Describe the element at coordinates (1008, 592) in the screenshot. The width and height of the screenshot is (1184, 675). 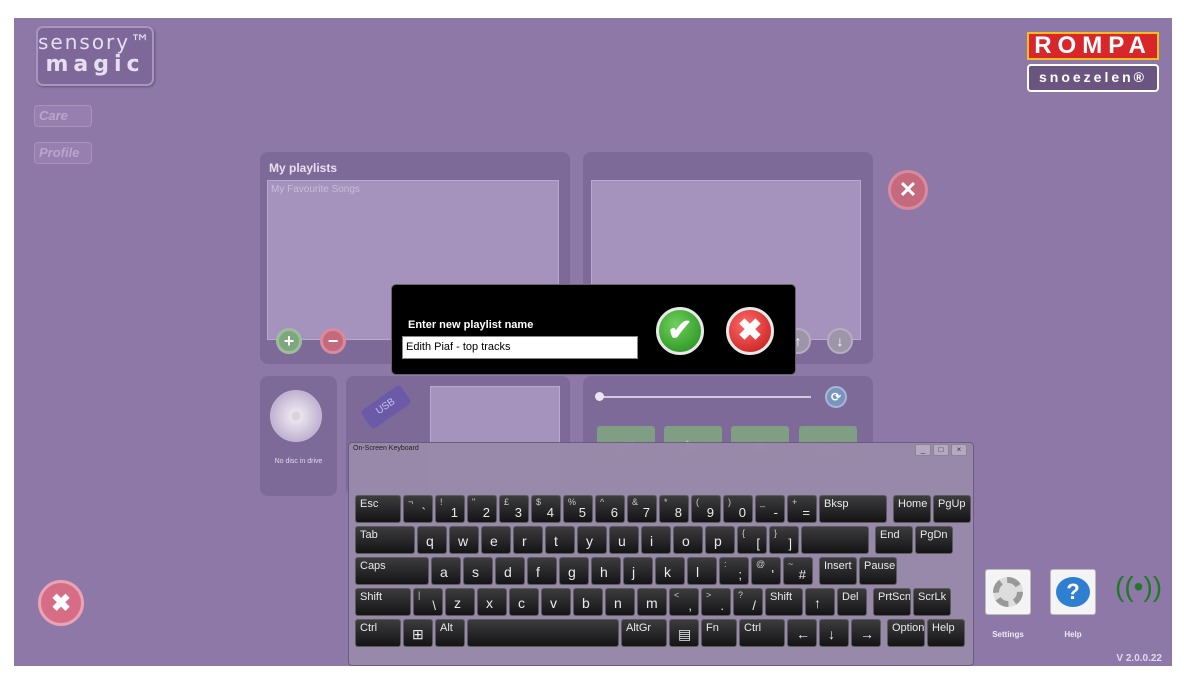
I see `settings-button` at that location.